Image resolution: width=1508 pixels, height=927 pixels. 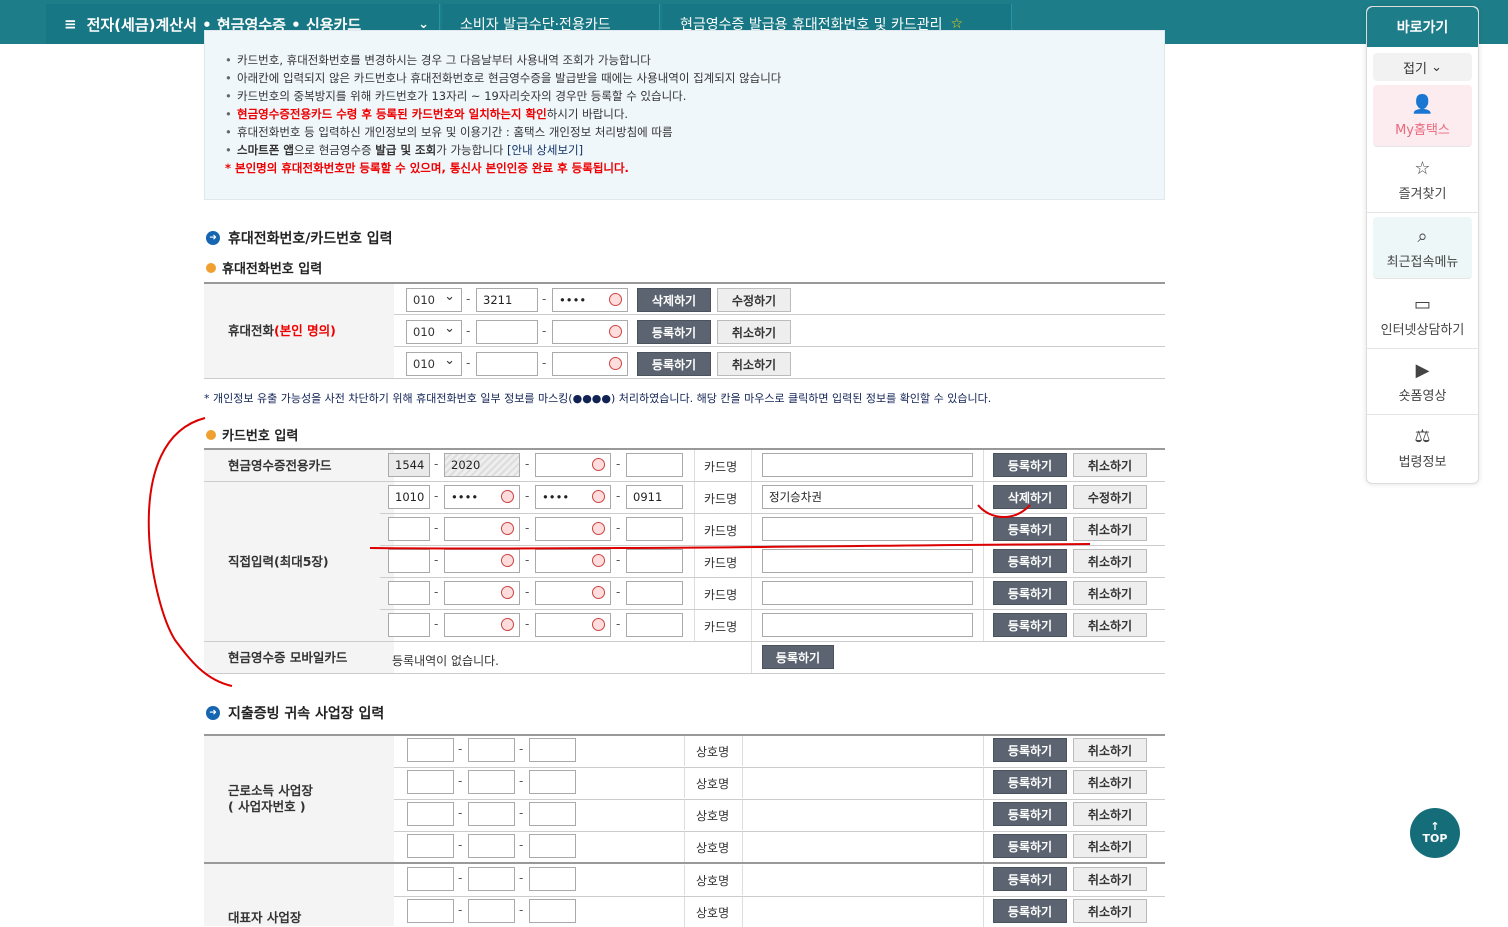 I want to click on recent-search-icon: ⌕, so click(x=1422, y=236).